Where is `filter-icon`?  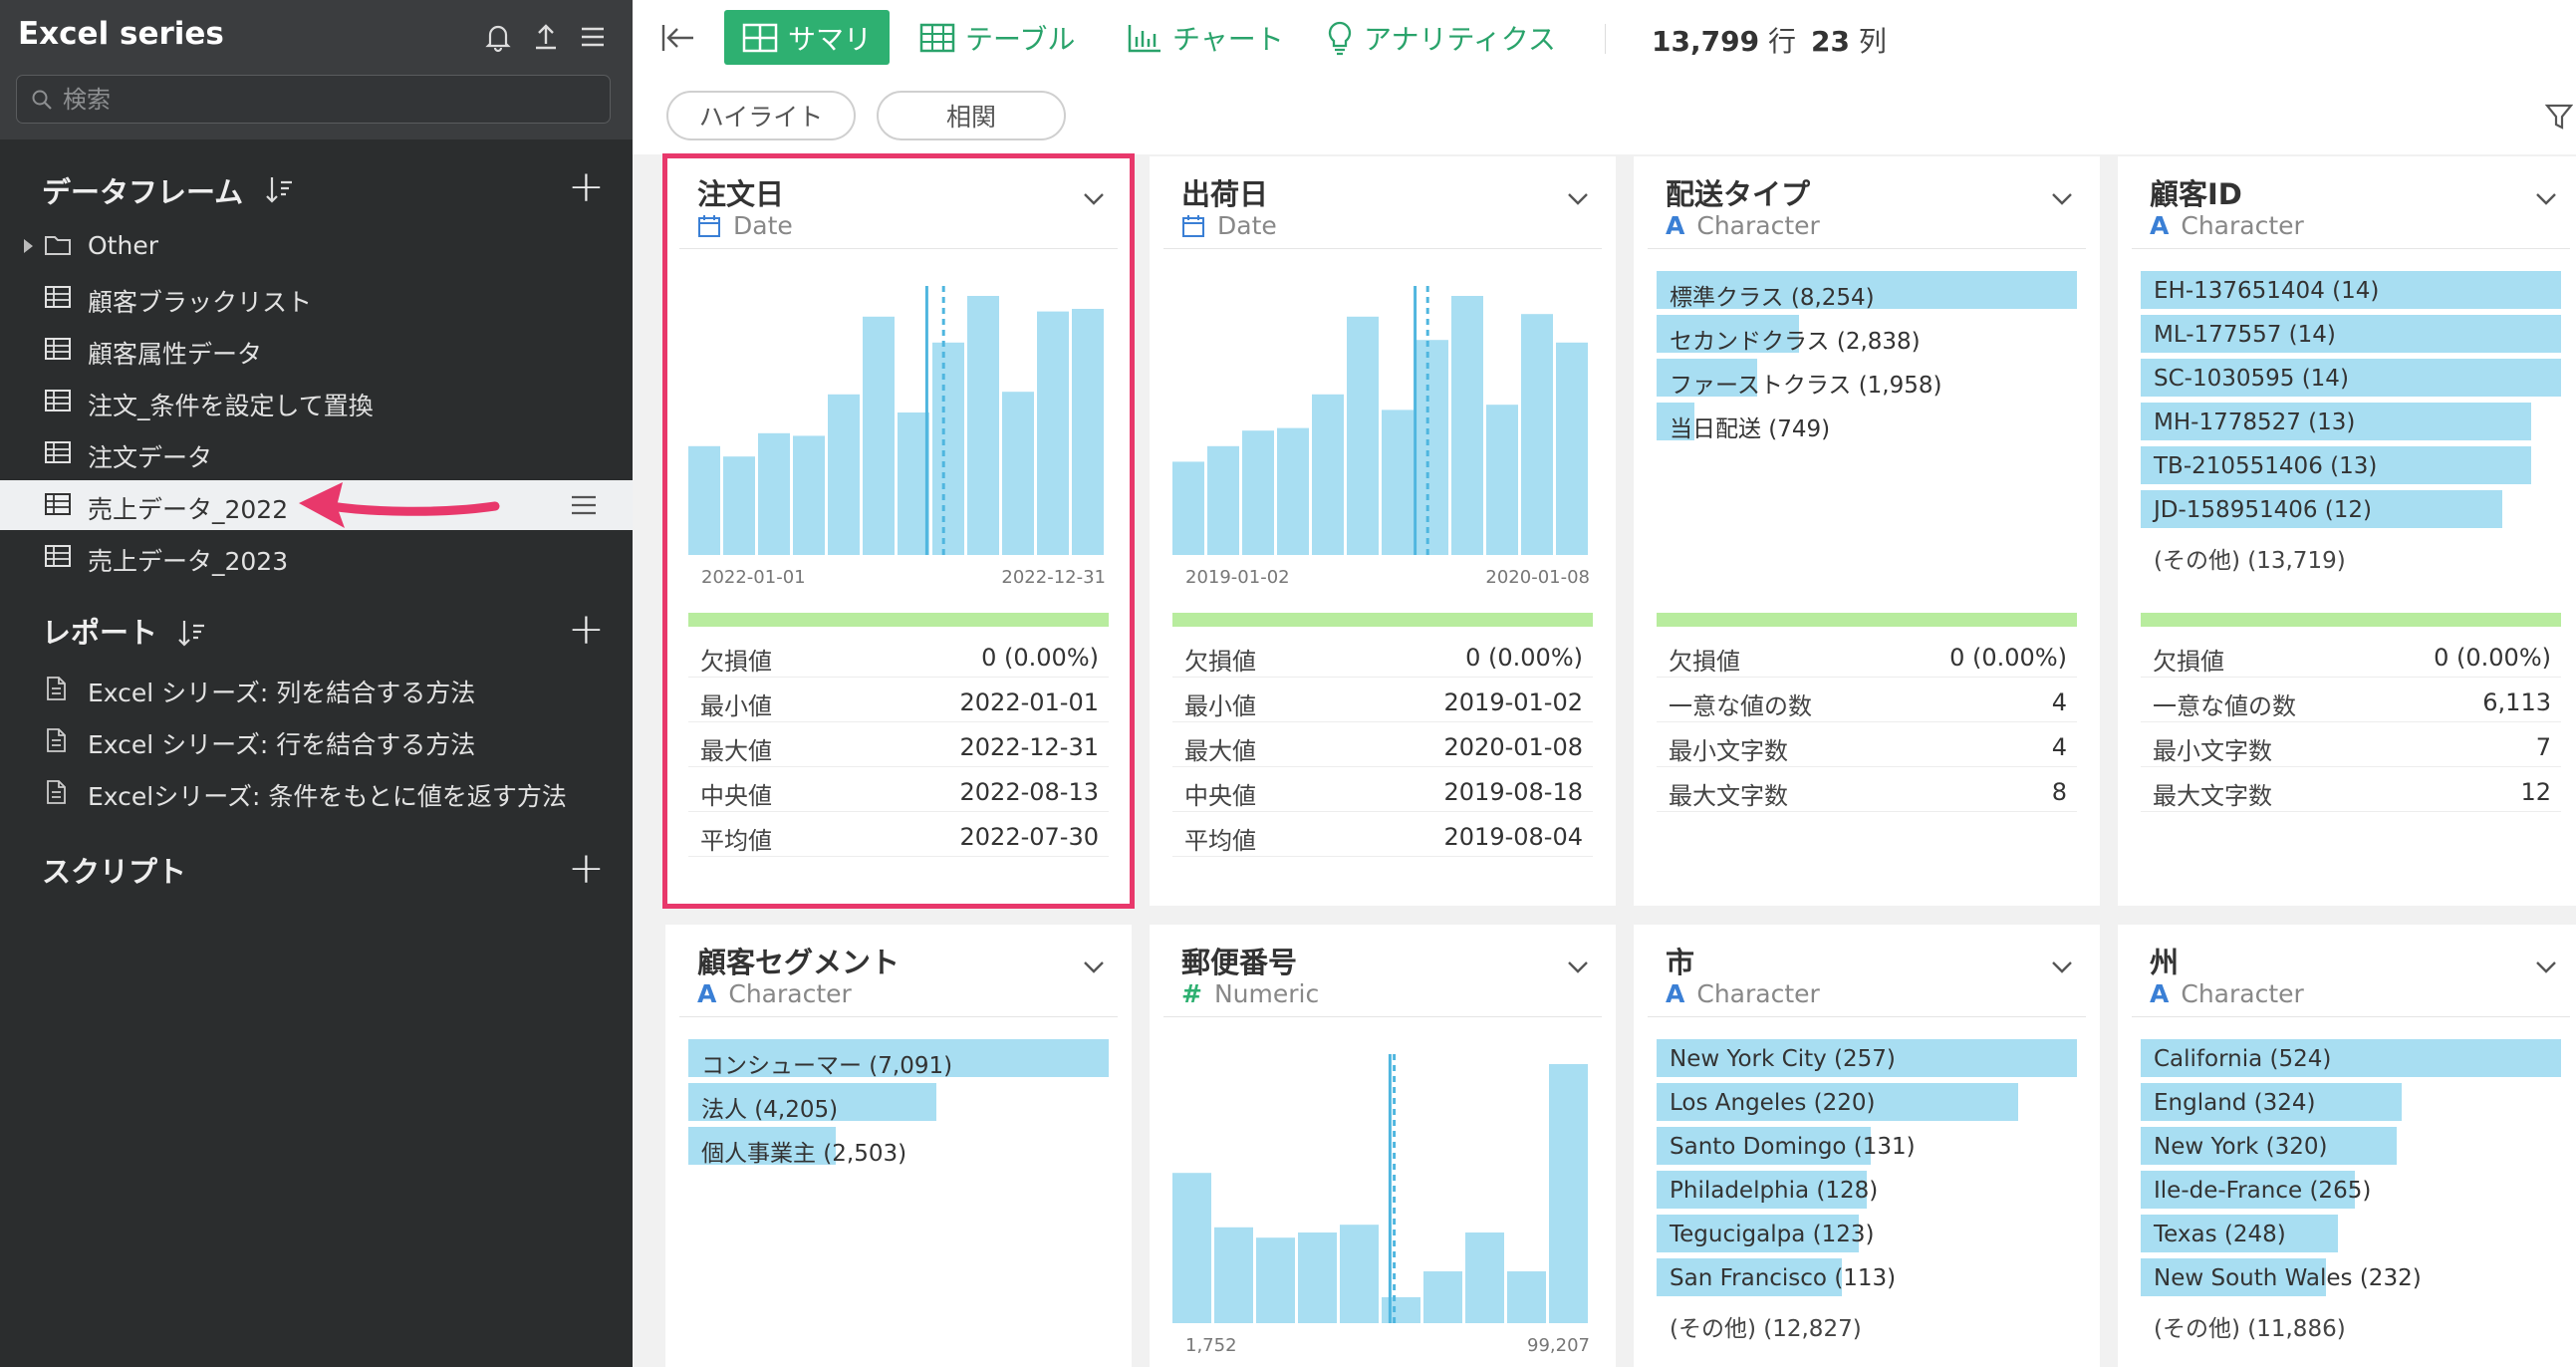
filter-icon is located at coordinates (2559, 117).